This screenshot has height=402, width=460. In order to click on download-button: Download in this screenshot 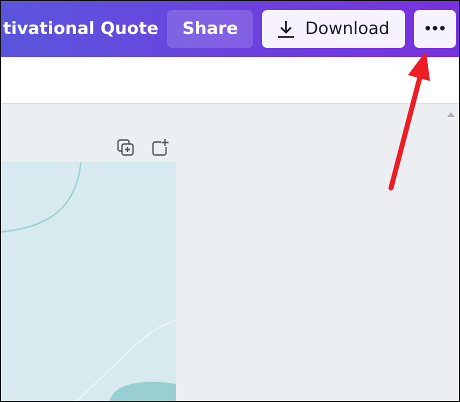, I will do `click(333, 29)`.